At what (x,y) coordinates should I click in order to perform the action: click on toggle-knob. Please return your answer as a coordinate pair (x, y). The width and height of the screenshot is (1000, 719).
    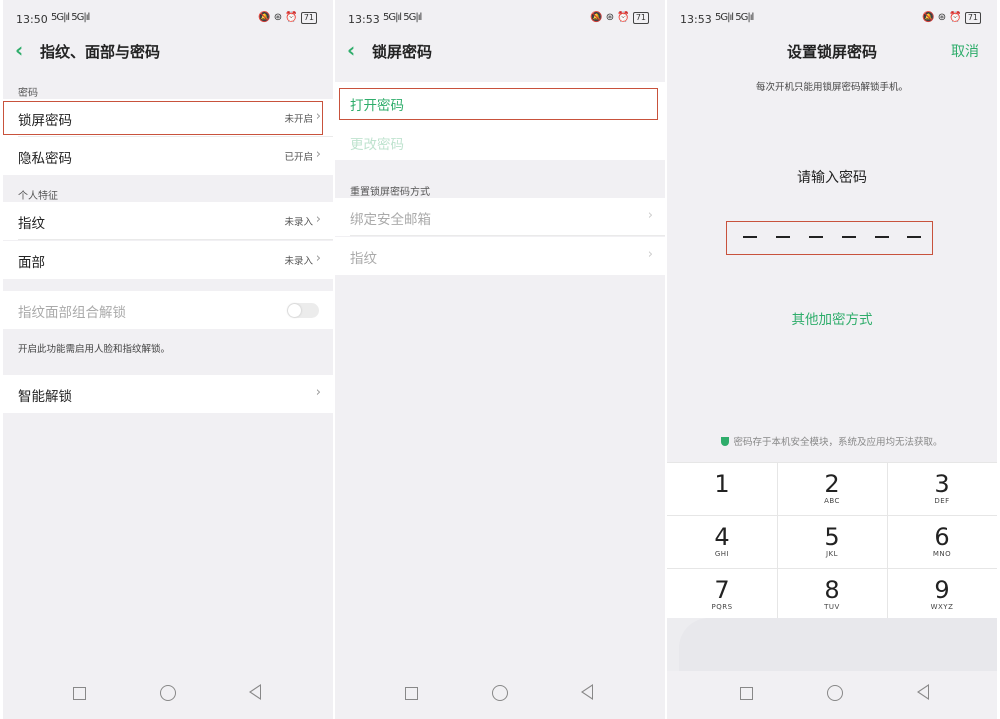
    Looking at the image, I should click on (294, 310).